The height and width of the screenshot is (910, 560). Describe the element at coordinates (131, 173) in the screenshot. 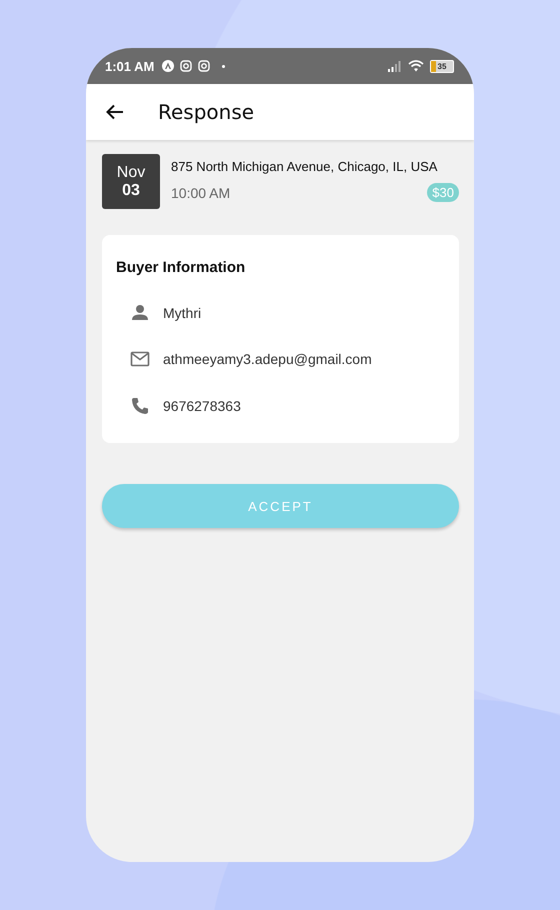

I see `date-month: Nov` at that location.